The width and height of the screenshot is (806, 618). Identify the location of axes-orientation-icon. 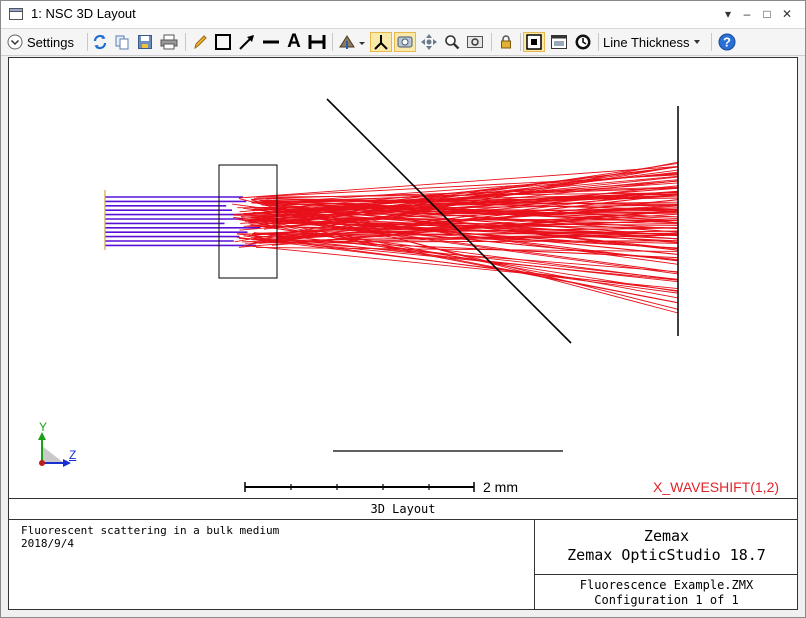
(352, 42).